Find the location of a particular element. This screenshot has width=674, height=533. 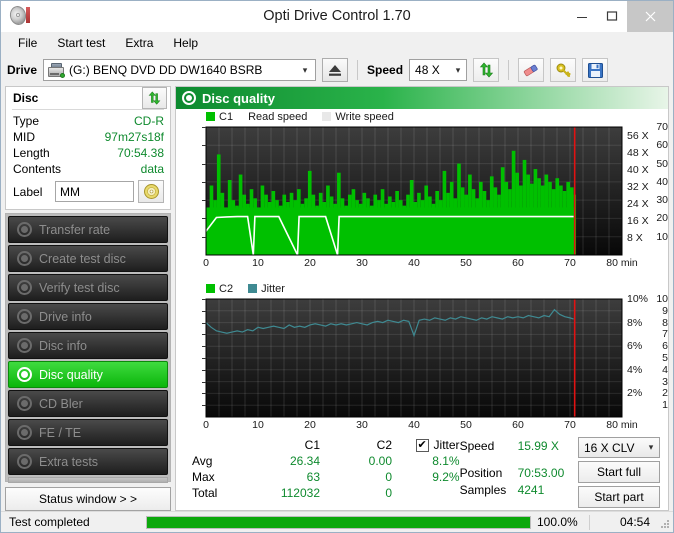

position-readout-value: 70:53.00 is located at coordinates (541, 472).